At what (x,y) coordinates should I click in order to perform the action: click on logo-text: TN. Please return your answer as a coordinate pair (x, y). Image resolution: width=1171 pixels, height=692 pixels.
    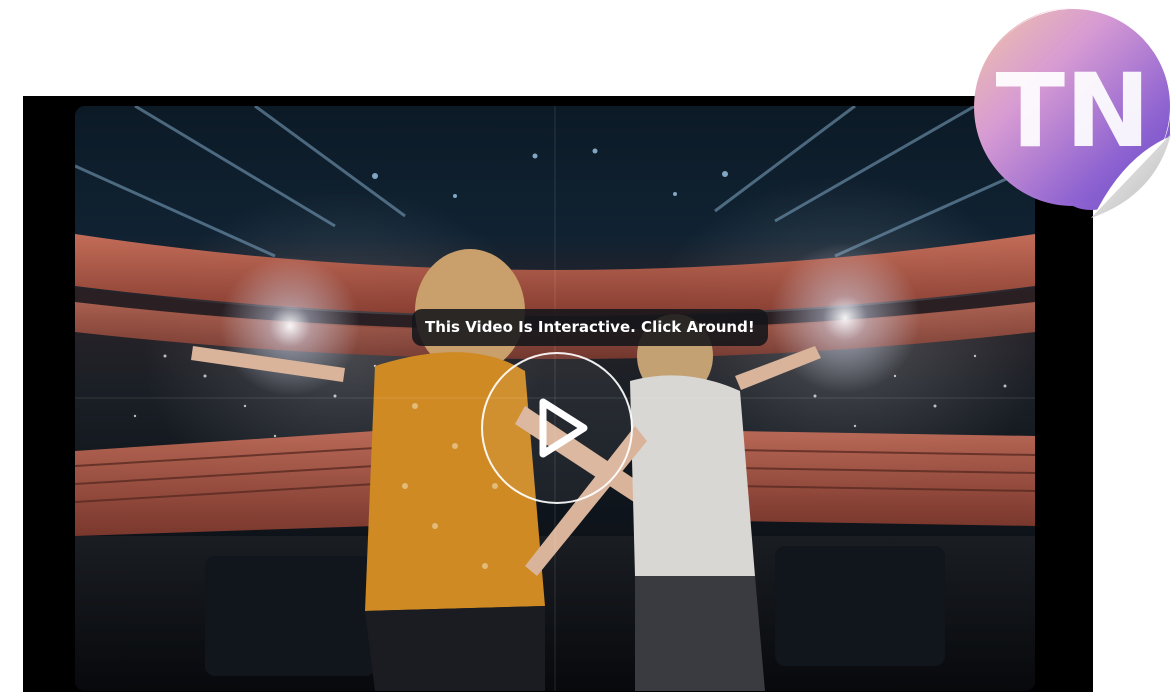
    Looking at the image, I should click on (1073, 111).